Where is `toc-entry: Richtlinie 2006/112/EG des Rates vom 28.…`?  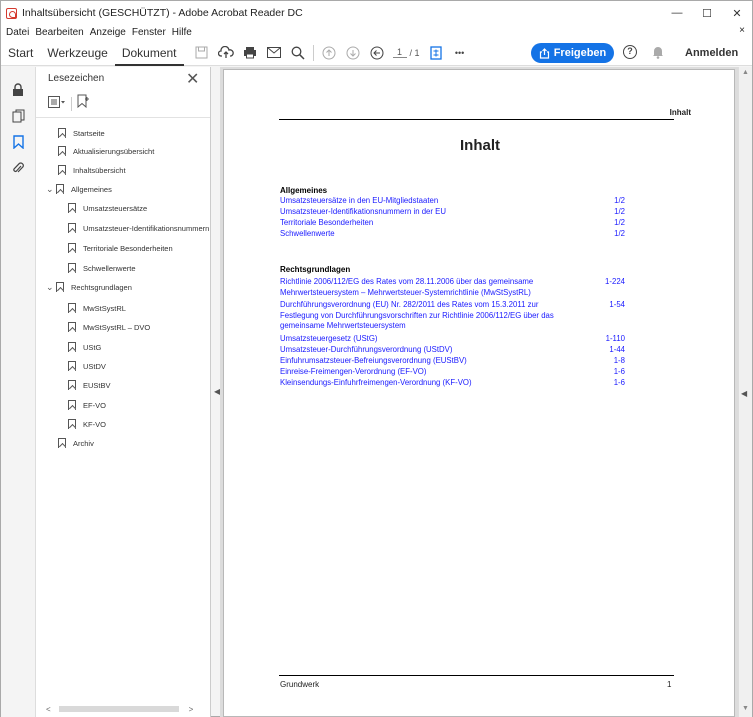
toc-entry: Richtlinie 2006/112/EG des Rates vom 28.… is located at coordinates (452, 287).